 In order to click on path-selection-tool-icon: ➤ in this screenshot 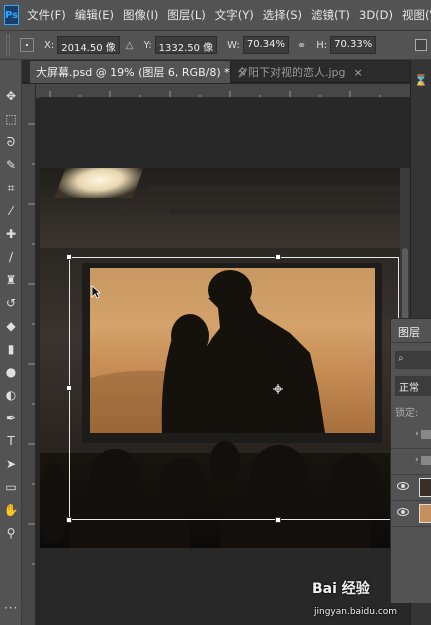, I will do `click(11, 464)`.